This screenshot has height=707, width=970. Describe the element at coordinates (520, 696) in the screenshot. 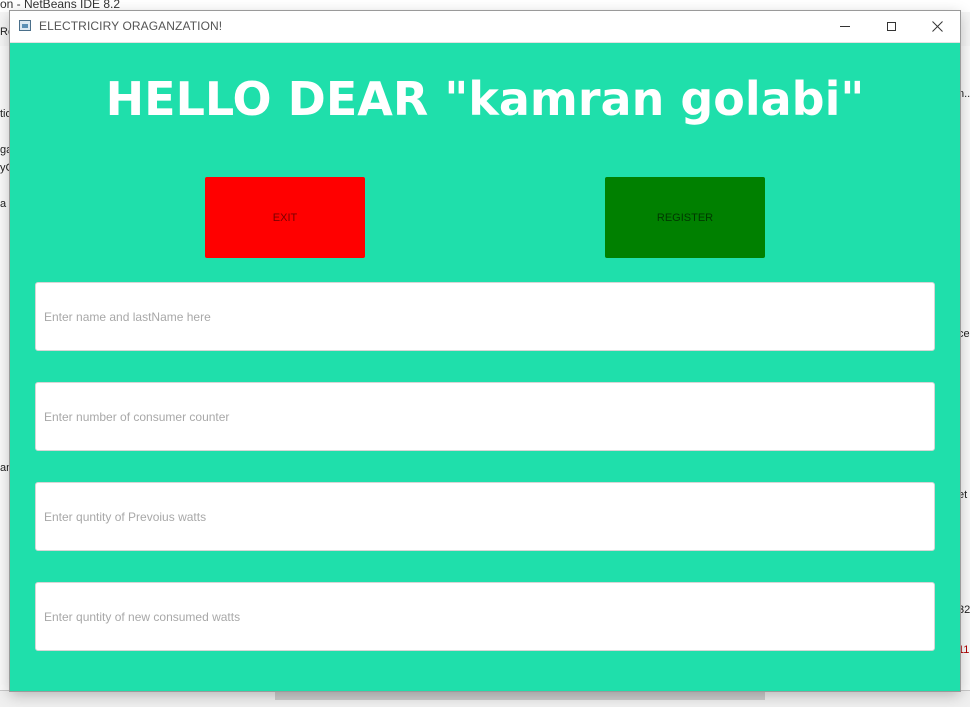

I see `ide-scrollbar` at that location.